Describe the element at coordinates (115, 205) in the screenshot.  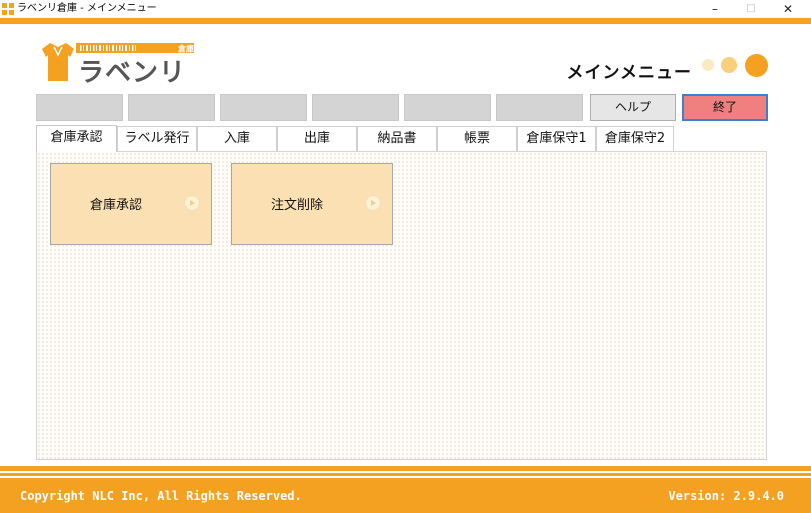
I see `tile-label: 倉庫承認` at that location.